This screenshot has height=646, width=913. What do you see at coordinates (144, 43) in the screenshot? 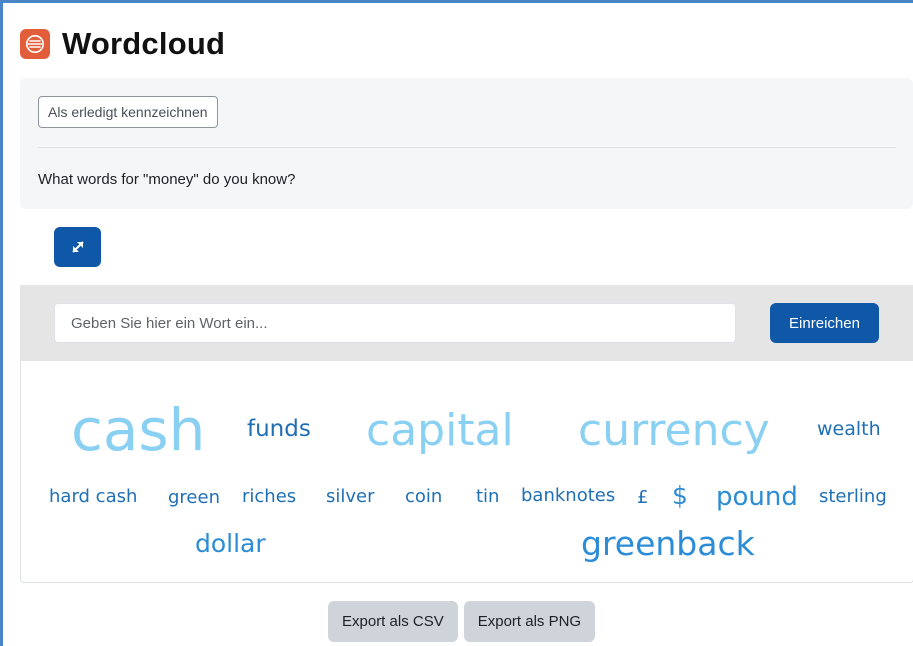
I see `page-title: Wordcloud` at bounding box center [144, 43].